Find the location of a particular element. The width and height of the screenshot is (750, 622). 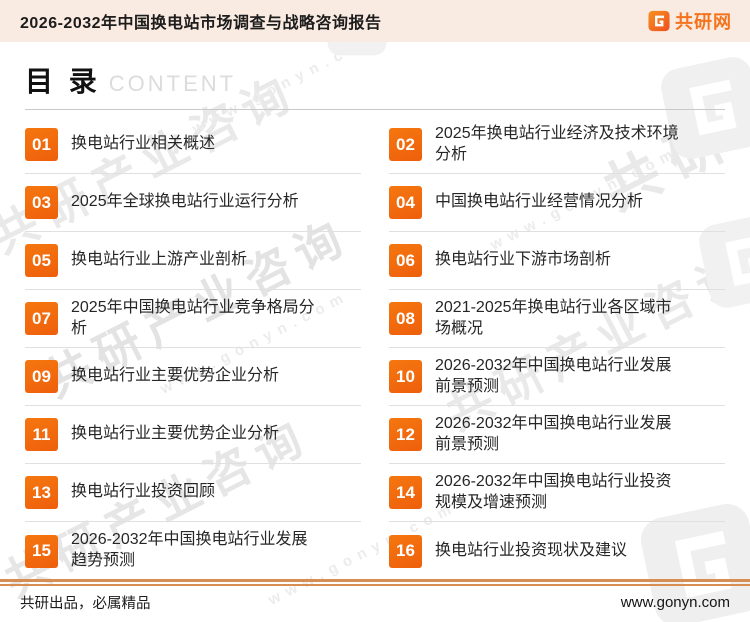

toc-heading: 目 录 CONTENT is located at coordinates (375, 85).